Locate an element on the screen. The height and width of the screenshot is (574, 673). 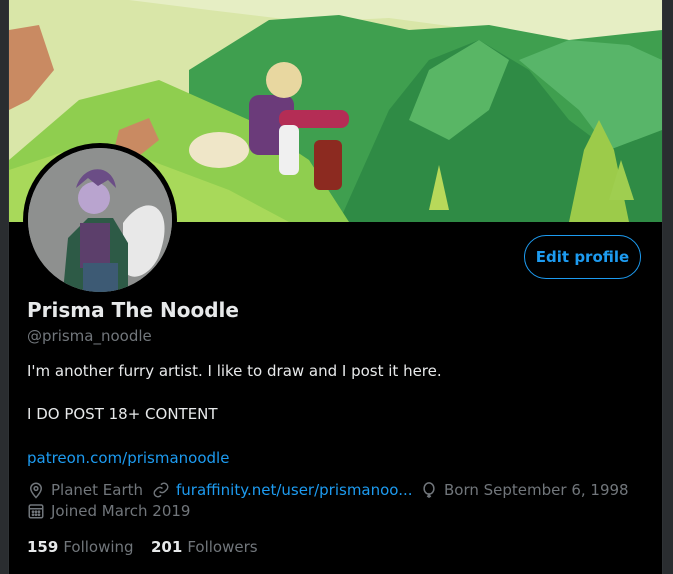
followers-stat: 201 Followers is located at coordinates (204, 547).